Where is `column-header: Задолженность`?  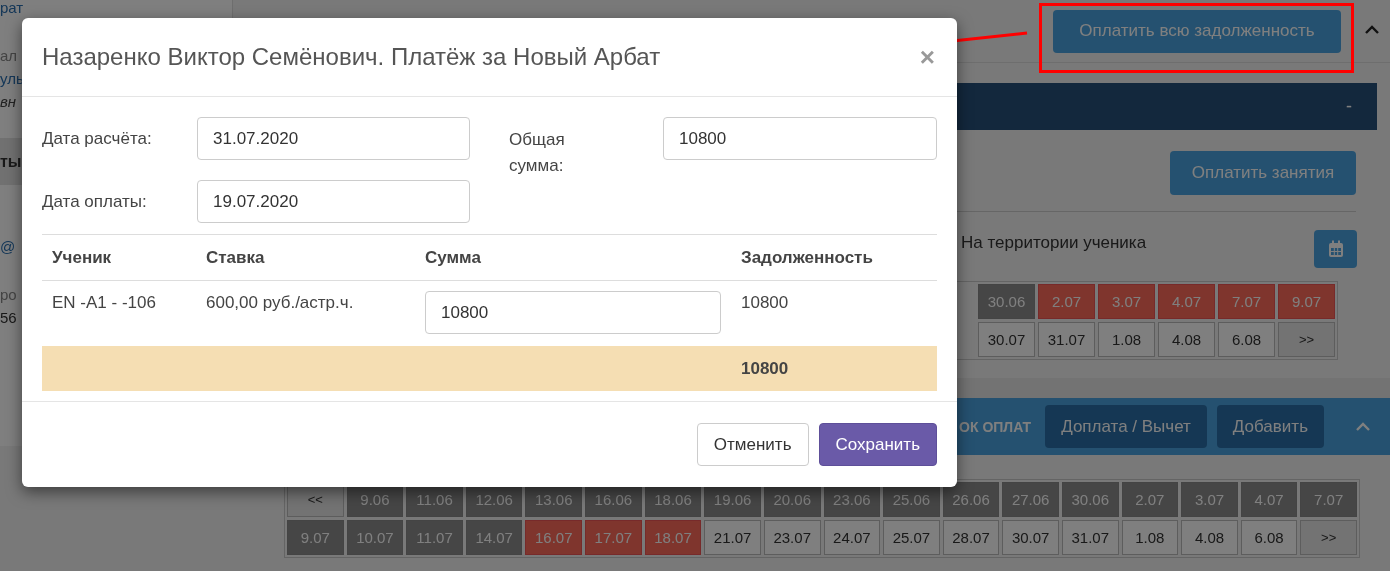 column-header: Задолженность is located at coordinates (807, 257).